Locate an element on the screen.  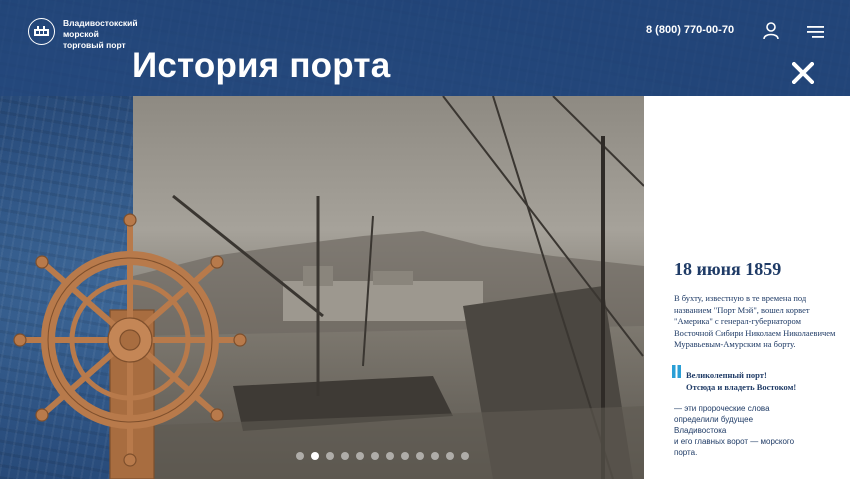
after-line-5: порта. is located at coordinates (686, 452).